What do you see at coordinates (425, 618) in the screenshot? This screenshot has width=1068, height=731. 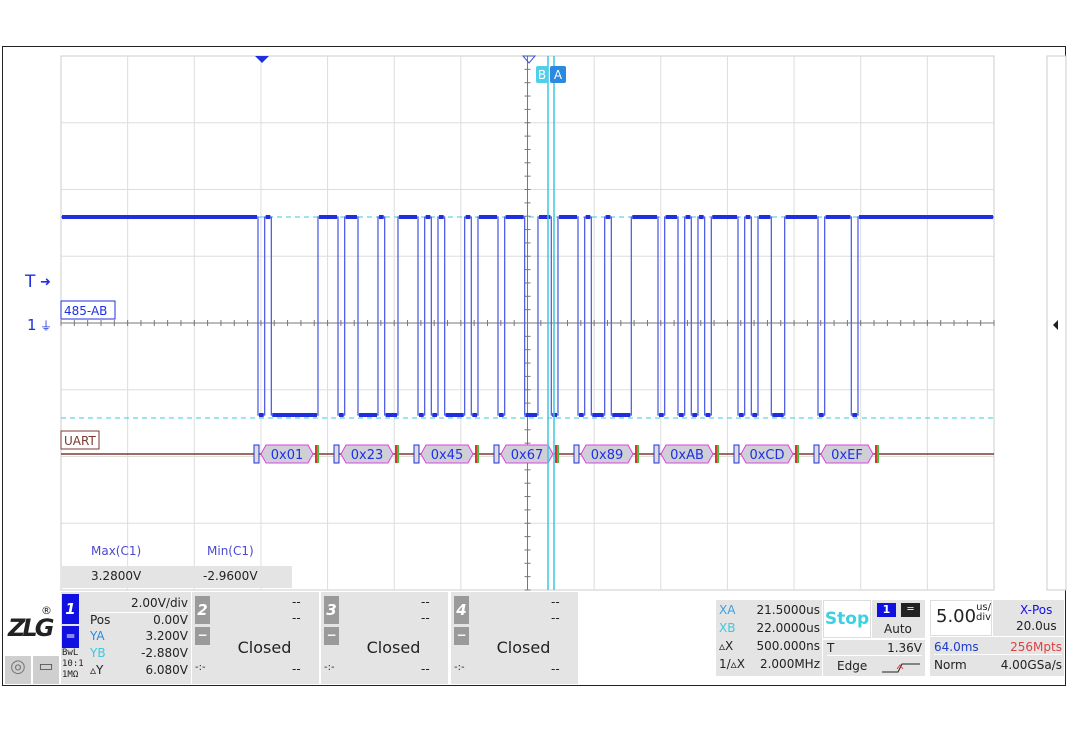 I see `channel3-pos: --` at bounding box center [425, 618].